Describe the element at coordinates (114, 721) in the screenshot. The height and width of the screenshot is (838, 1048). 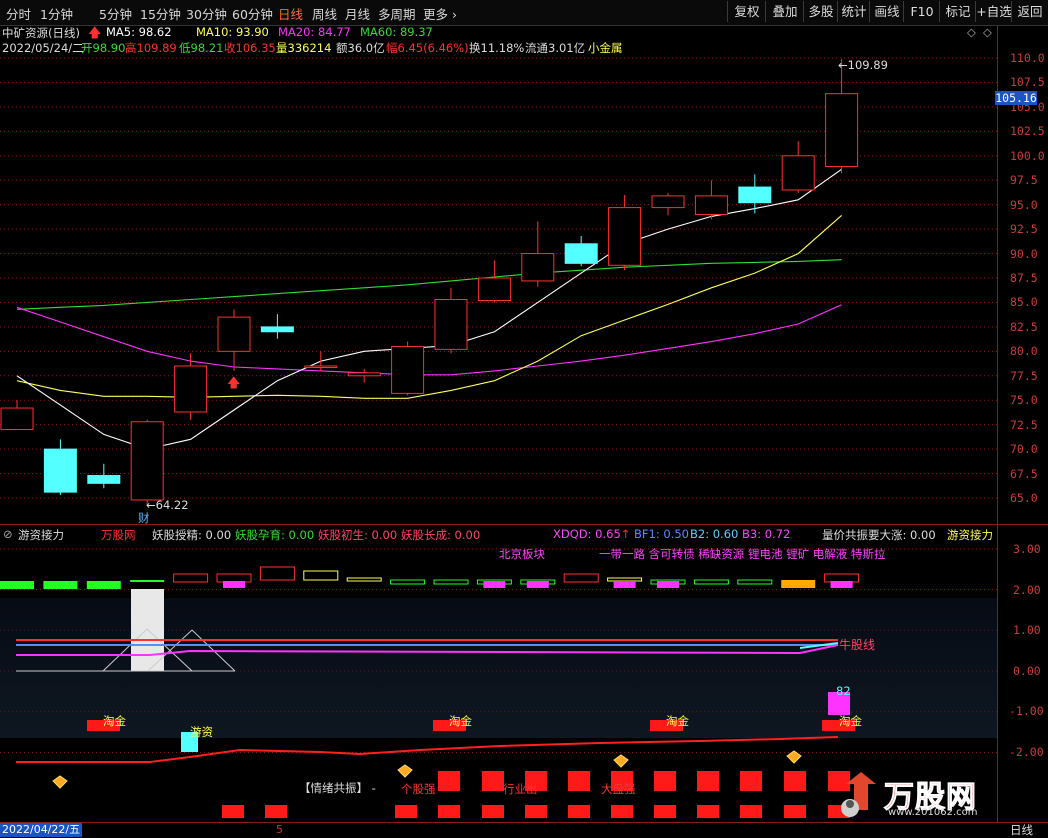
I see `taojin-label-1: 淘金` at that location.